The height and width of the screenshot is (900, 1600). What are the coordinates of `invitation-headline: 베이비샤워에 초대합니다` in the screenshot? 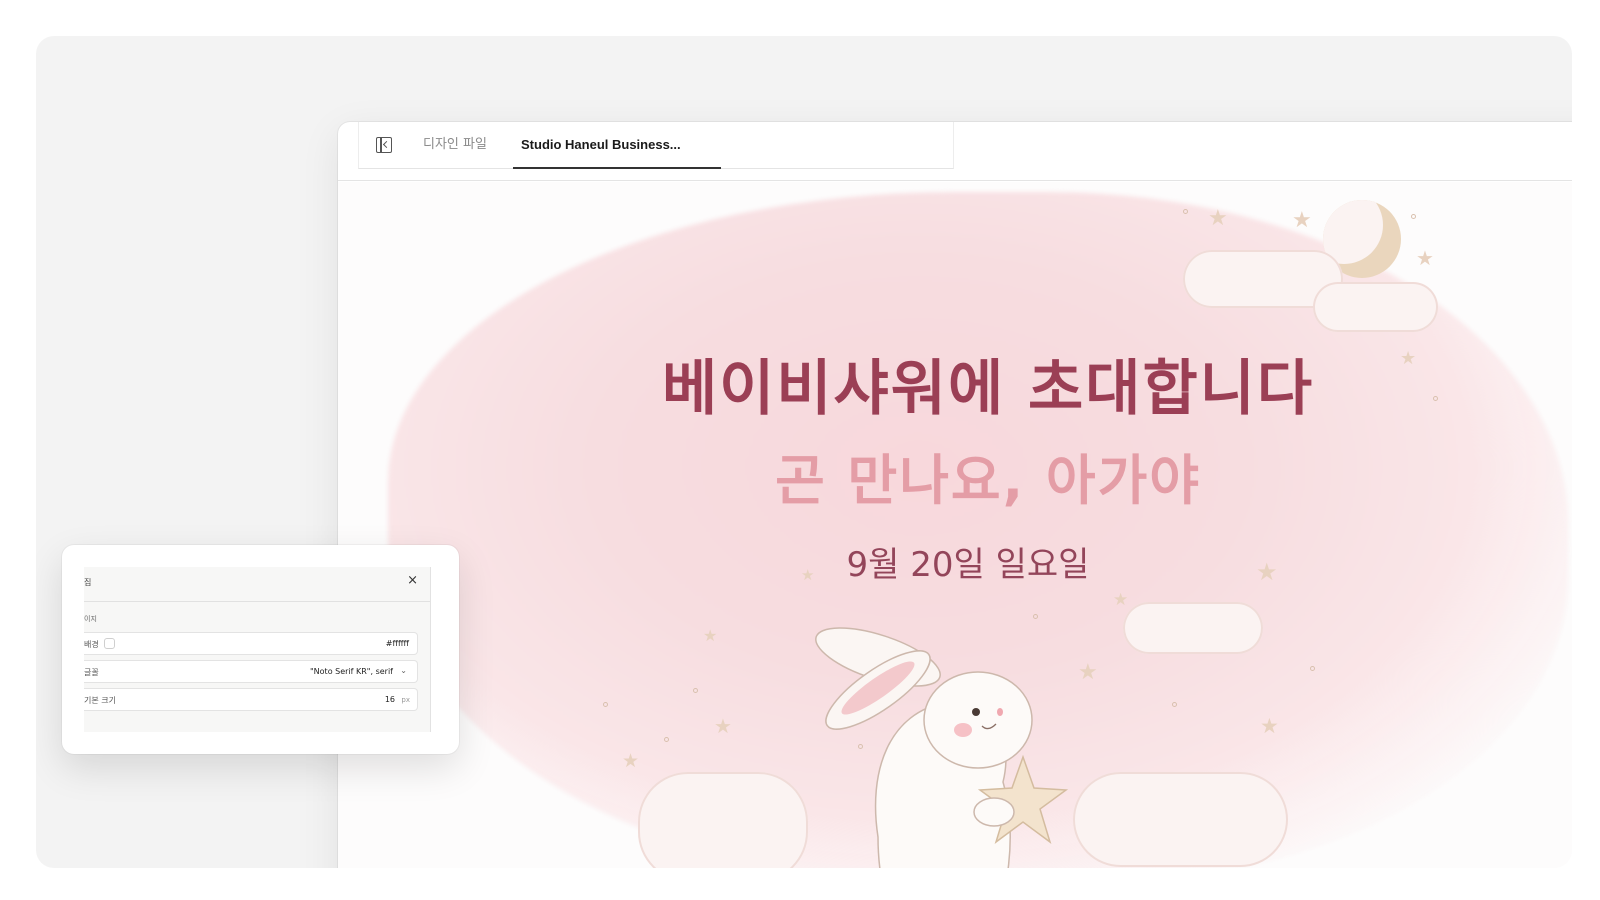 It's located at (988, 383).